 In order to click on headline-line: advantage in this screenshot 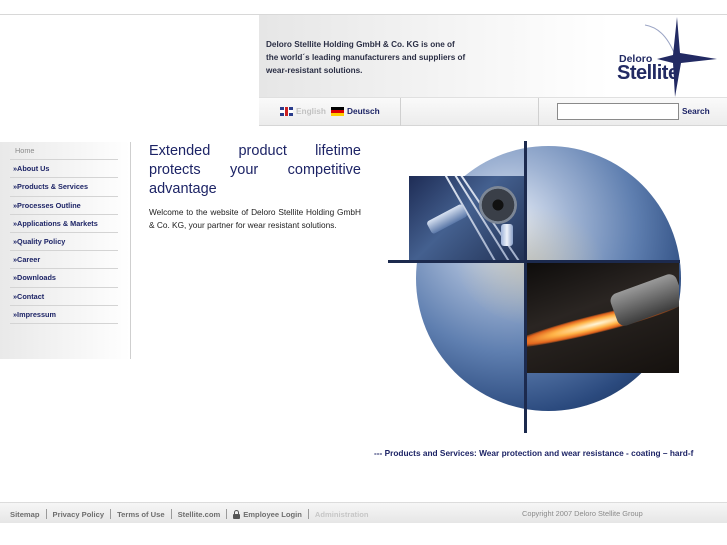, I will do `click(183, 189)`.